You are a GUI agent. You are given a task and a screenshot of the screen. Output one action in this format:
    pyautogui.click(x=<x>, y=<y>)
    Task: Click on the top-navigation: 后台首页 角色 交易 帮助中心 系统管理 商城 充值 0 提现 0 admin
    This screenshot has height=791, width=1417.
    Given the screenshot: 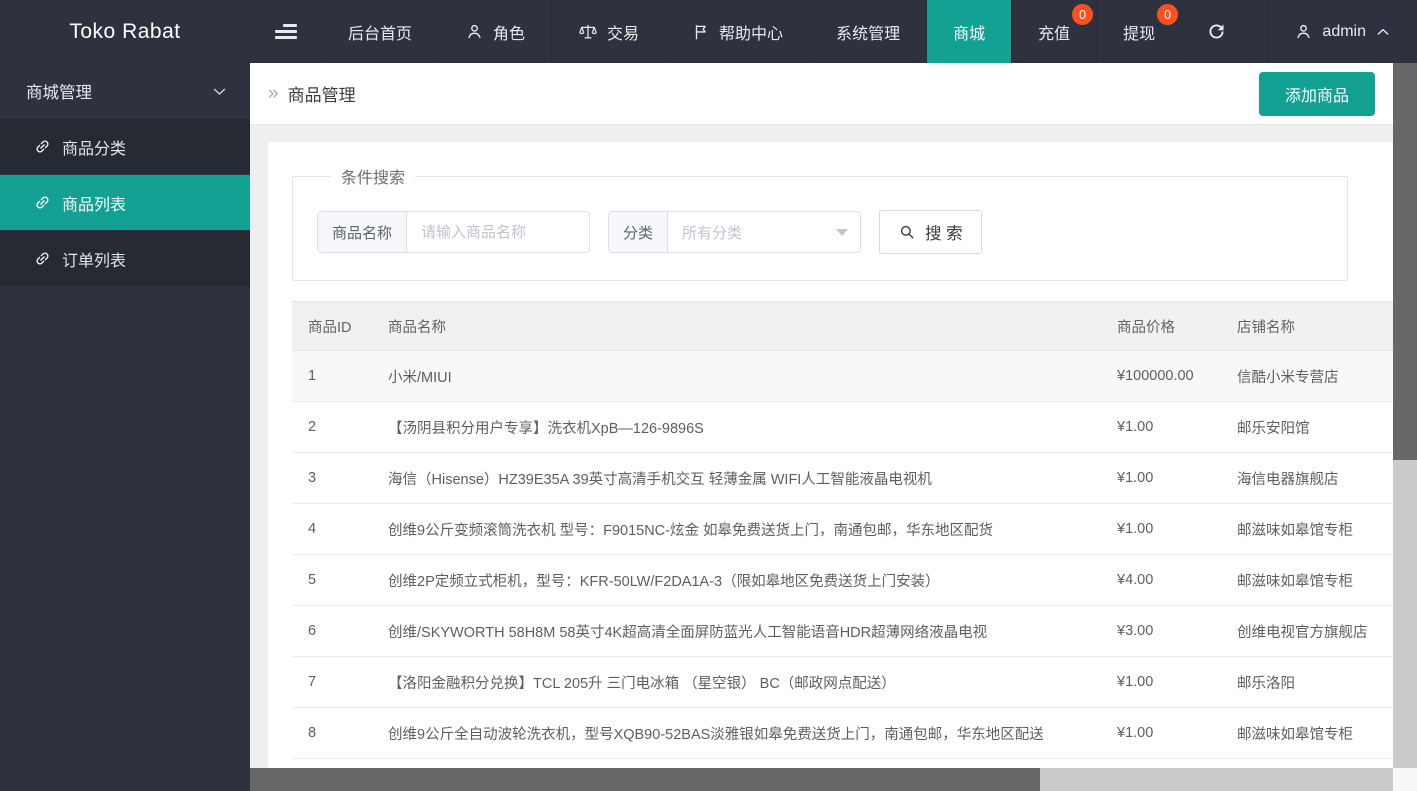 What is the action you would take?
    pyautogui.click(x=833, y=31)
    